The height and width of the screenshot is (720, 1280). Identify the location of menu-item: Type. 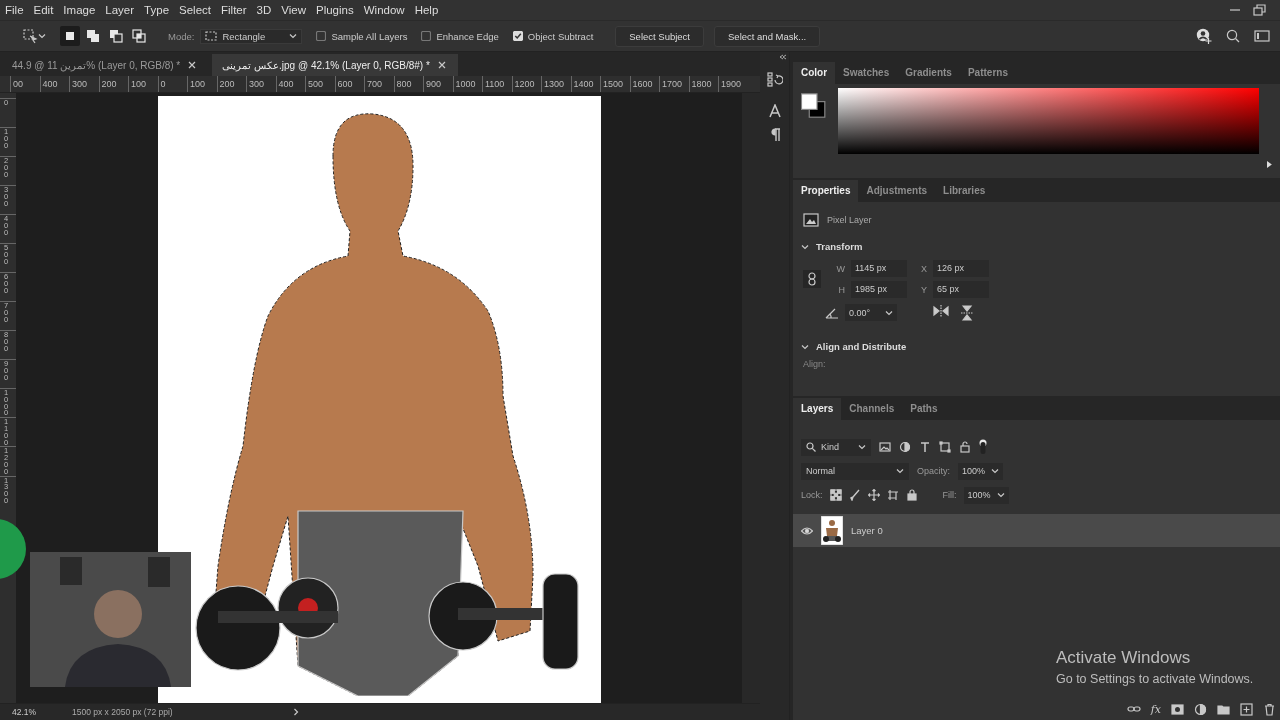
(157, 10).